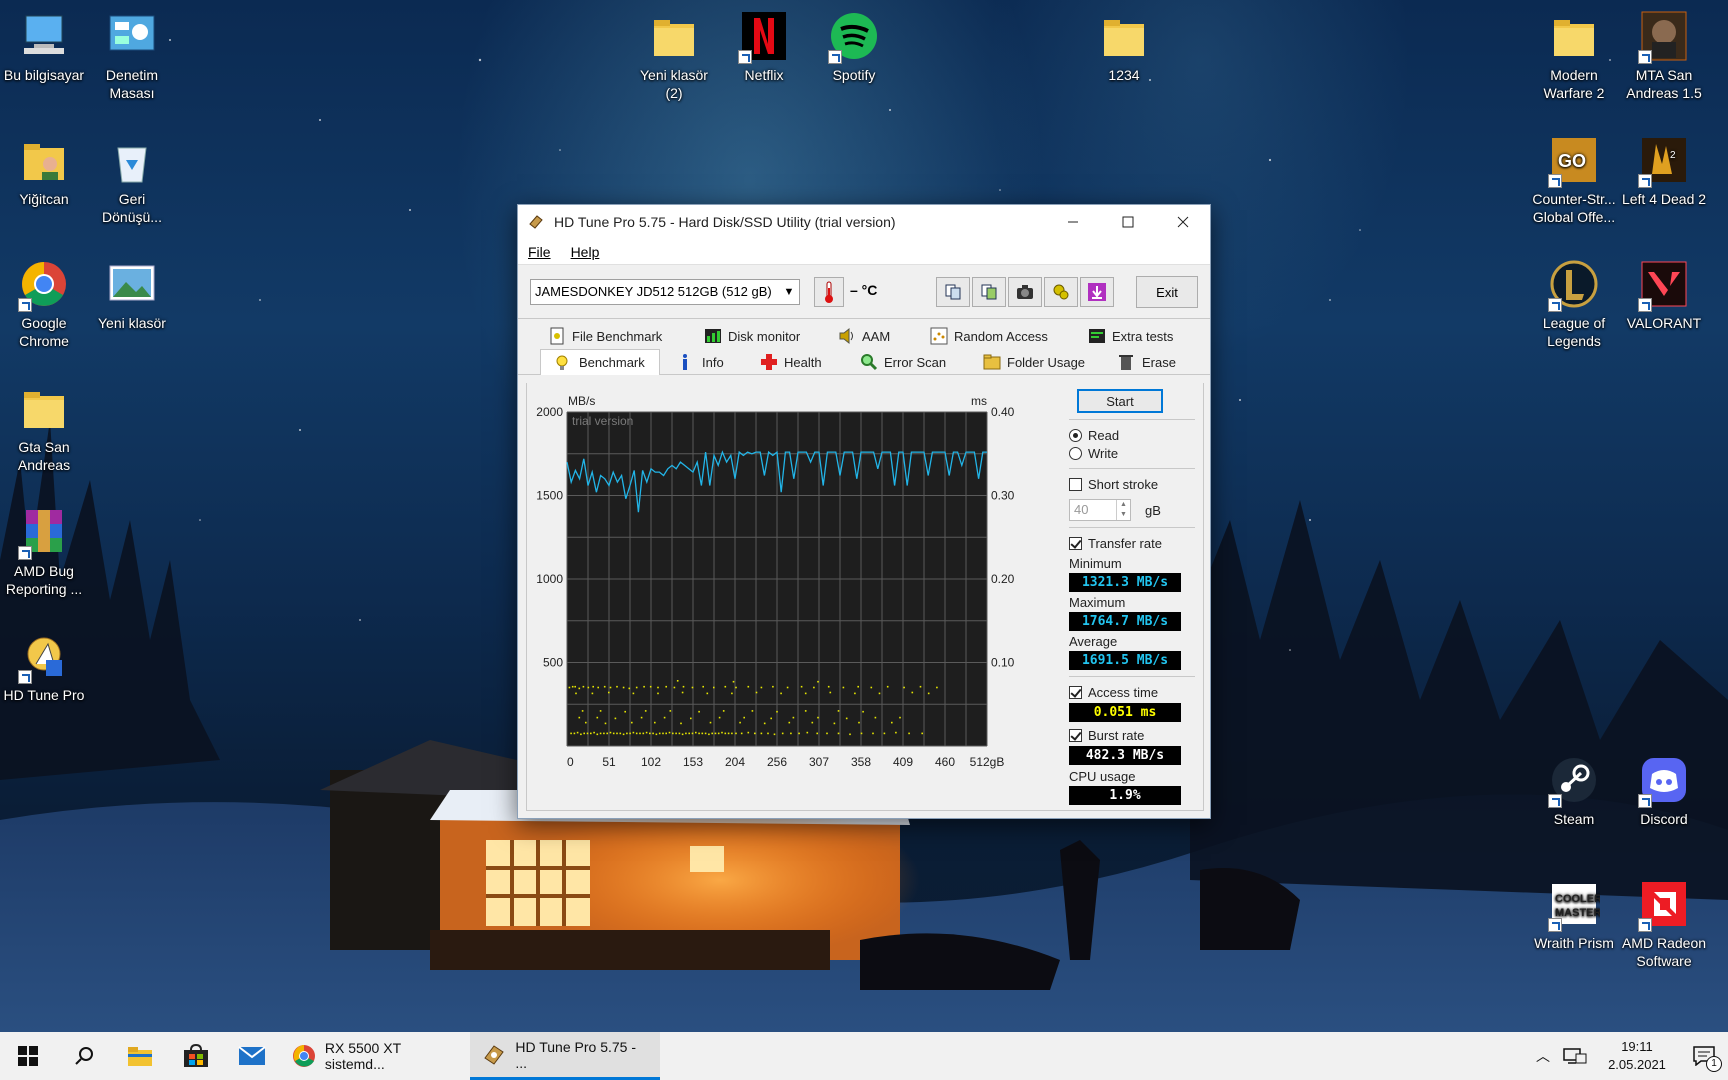  Describe the element at coordinates (44, 423) in the screenshot. I see `desktop-icon-gta-san-andreas: Gta San Andreas` at that location.